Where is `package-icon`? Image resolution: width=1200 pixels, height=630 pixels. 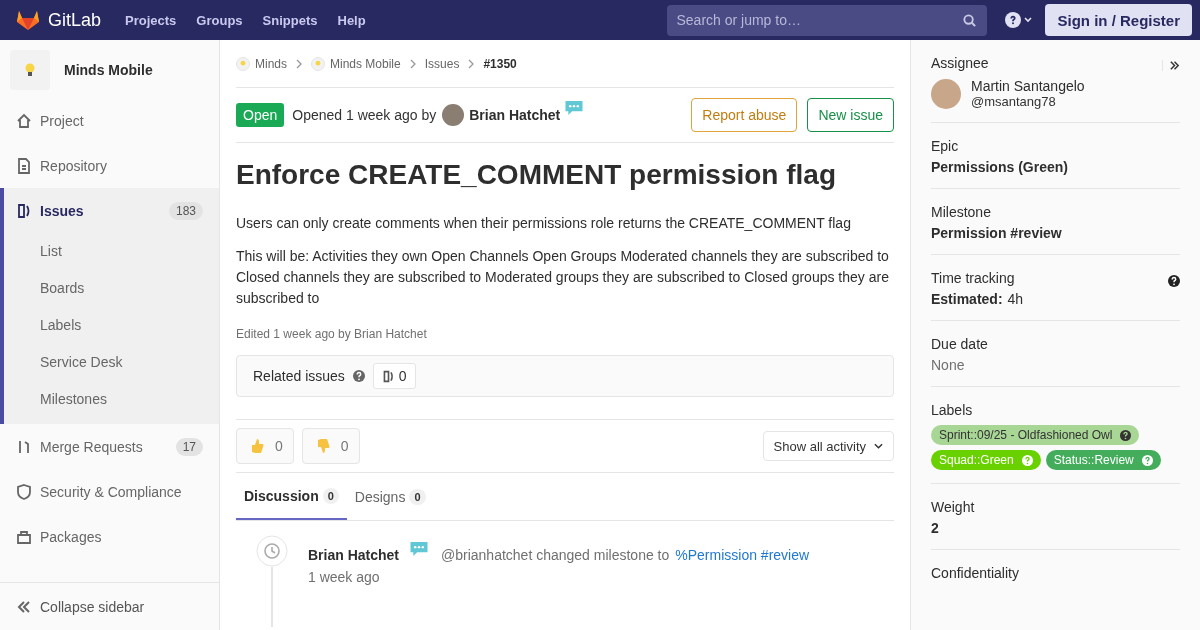 package-icon is located at coordinates (24, 536).